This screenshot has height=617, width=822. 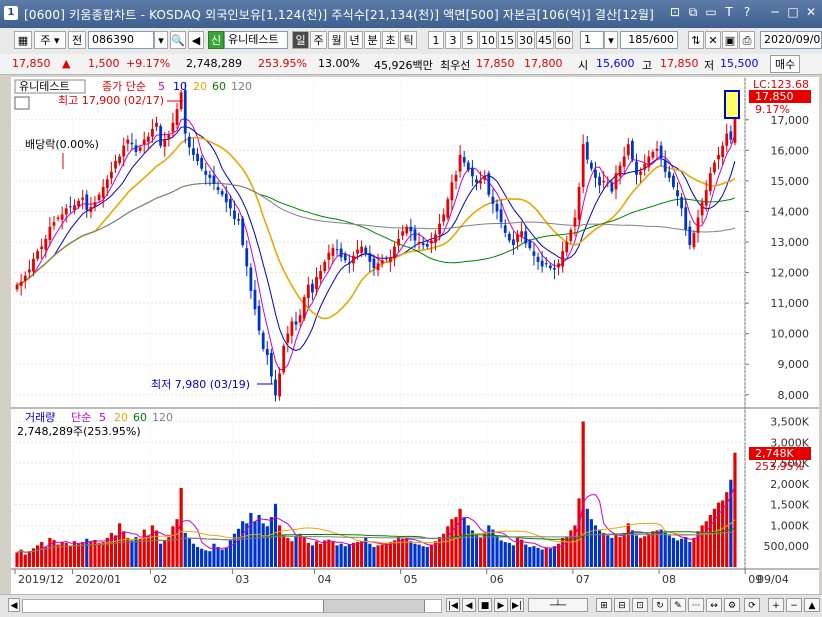 I want to click on reset-icon: ↻, so click(x=660, y=605).